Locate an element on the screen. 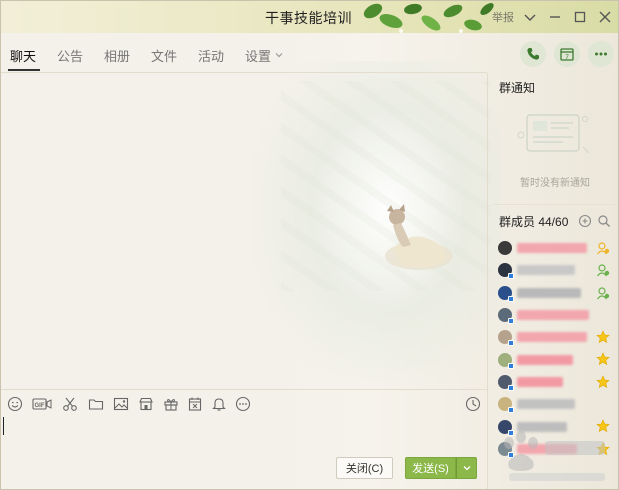 This screenshot has height=490, width=619. screenshot-button is located at coordinates (70, 404).